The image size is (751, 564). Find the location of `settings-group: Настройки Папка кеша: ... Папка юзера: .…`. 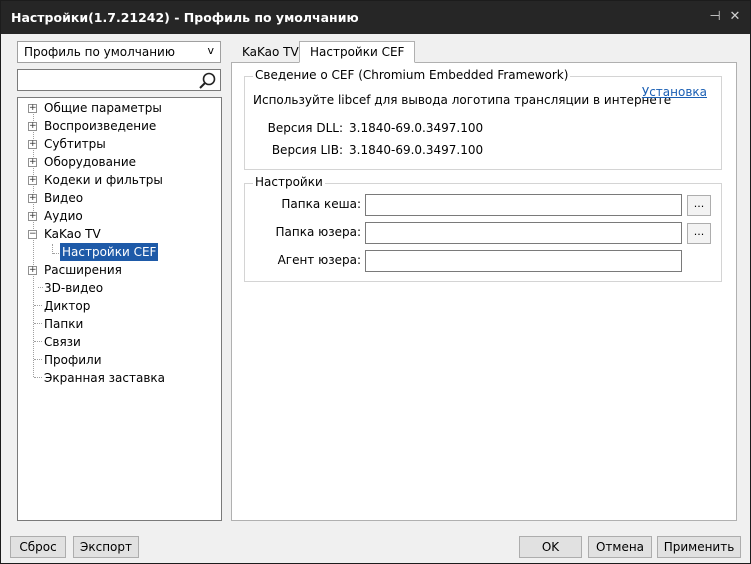

settings-group: Настройки Папка кеша: ... Папка юзера: .… is located at coordinates (483, 228).